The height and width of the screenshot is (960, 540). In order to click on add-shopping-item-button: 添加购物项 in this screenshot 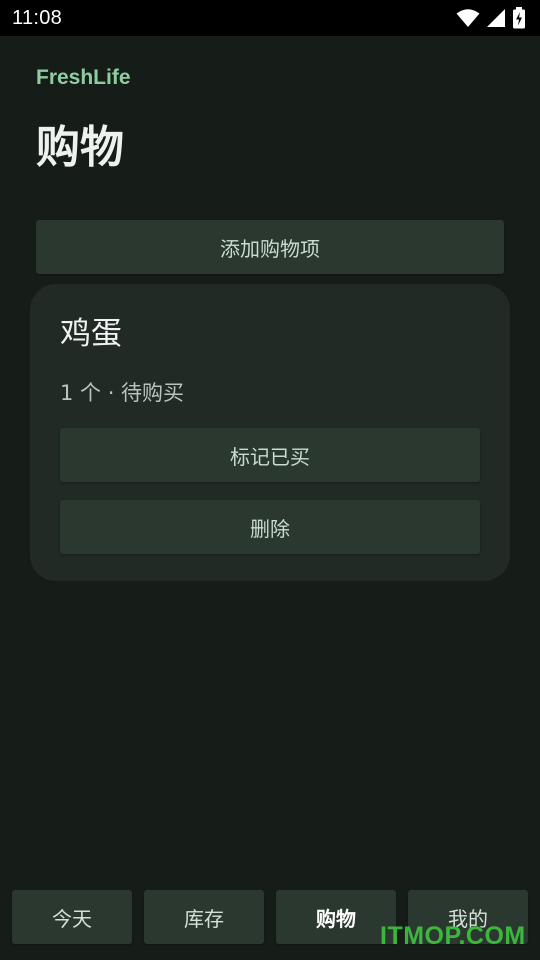, I will do `click(270, 247)`.